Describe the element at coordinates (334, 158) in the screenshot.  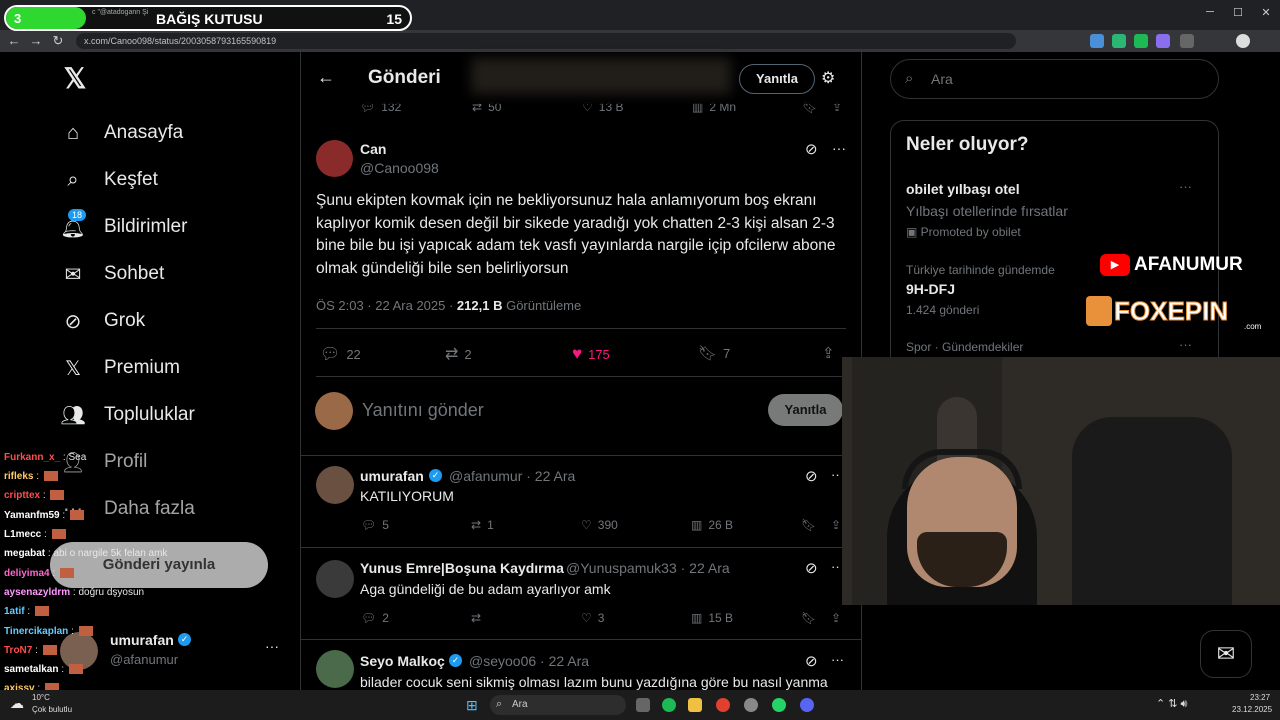
I see `post-author-avatar` at that location.